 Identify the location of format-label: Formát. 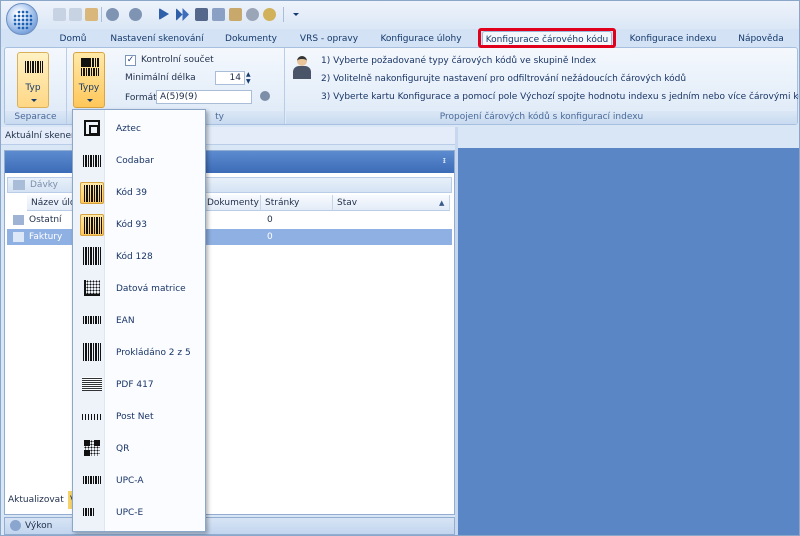
(141, 98).